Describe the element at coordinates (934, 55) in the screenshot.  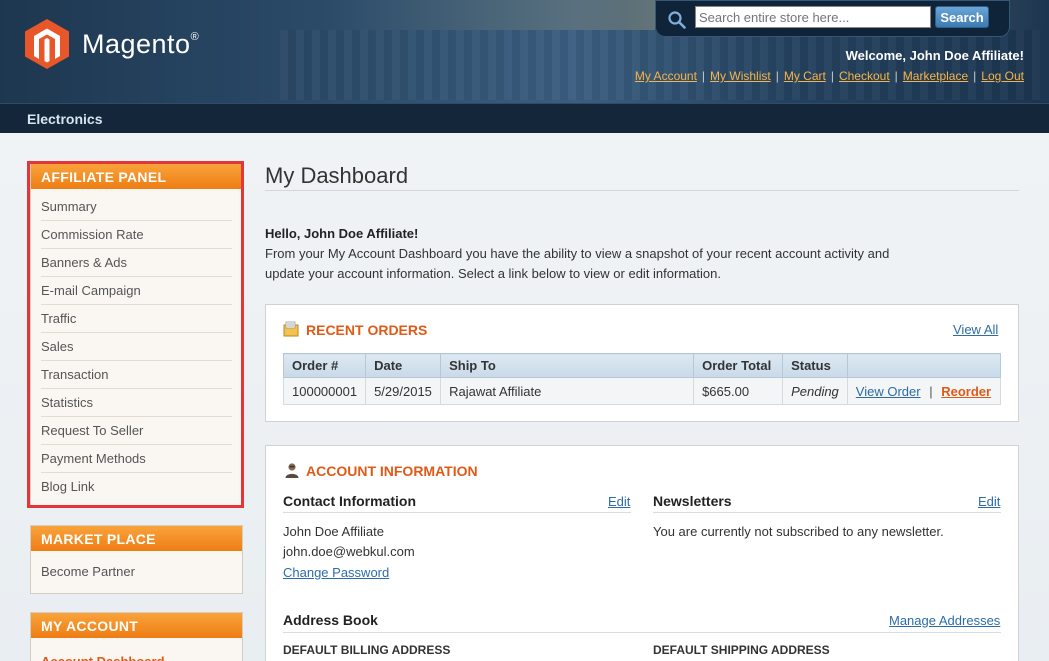
I see `welcome-message: Welcome, John Doe Affiliate!` at that location.